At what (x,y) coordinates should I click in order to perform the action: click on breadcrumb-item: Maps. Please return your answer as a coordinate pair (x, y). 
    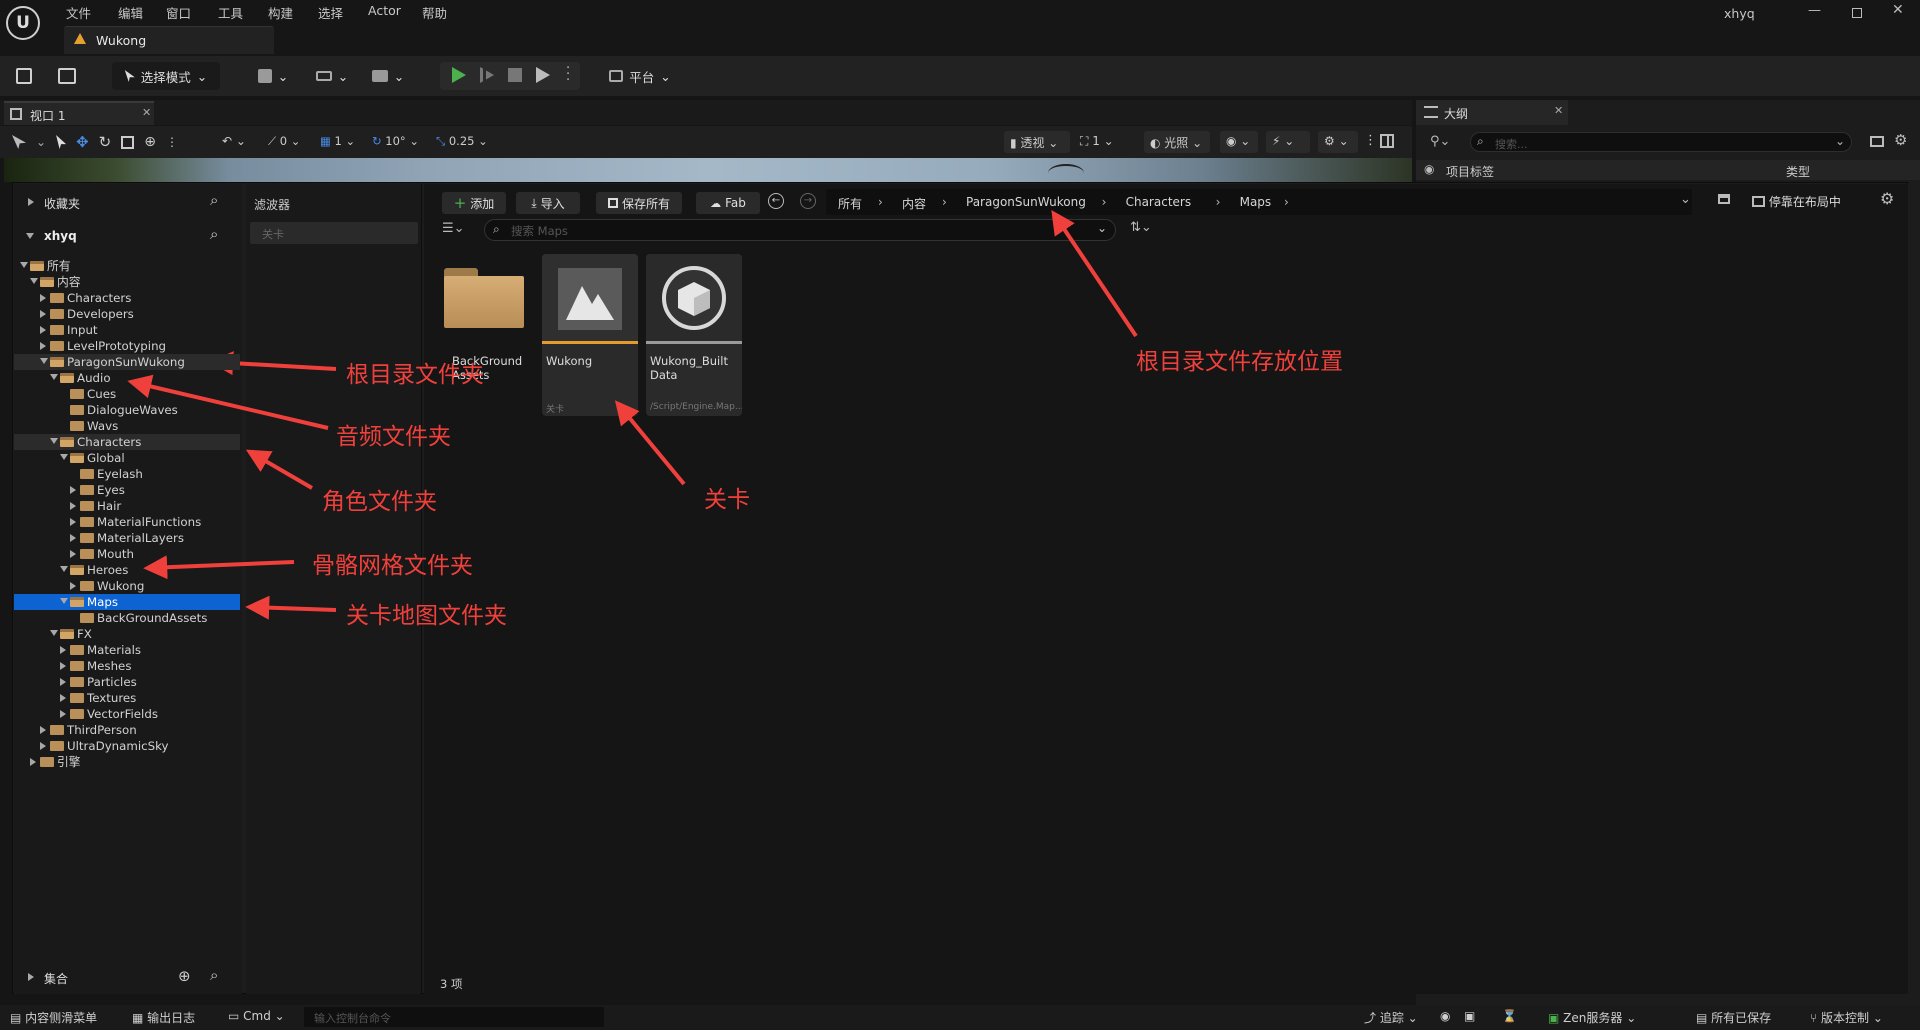
    Looking at the image, I should click on (1256, 202).